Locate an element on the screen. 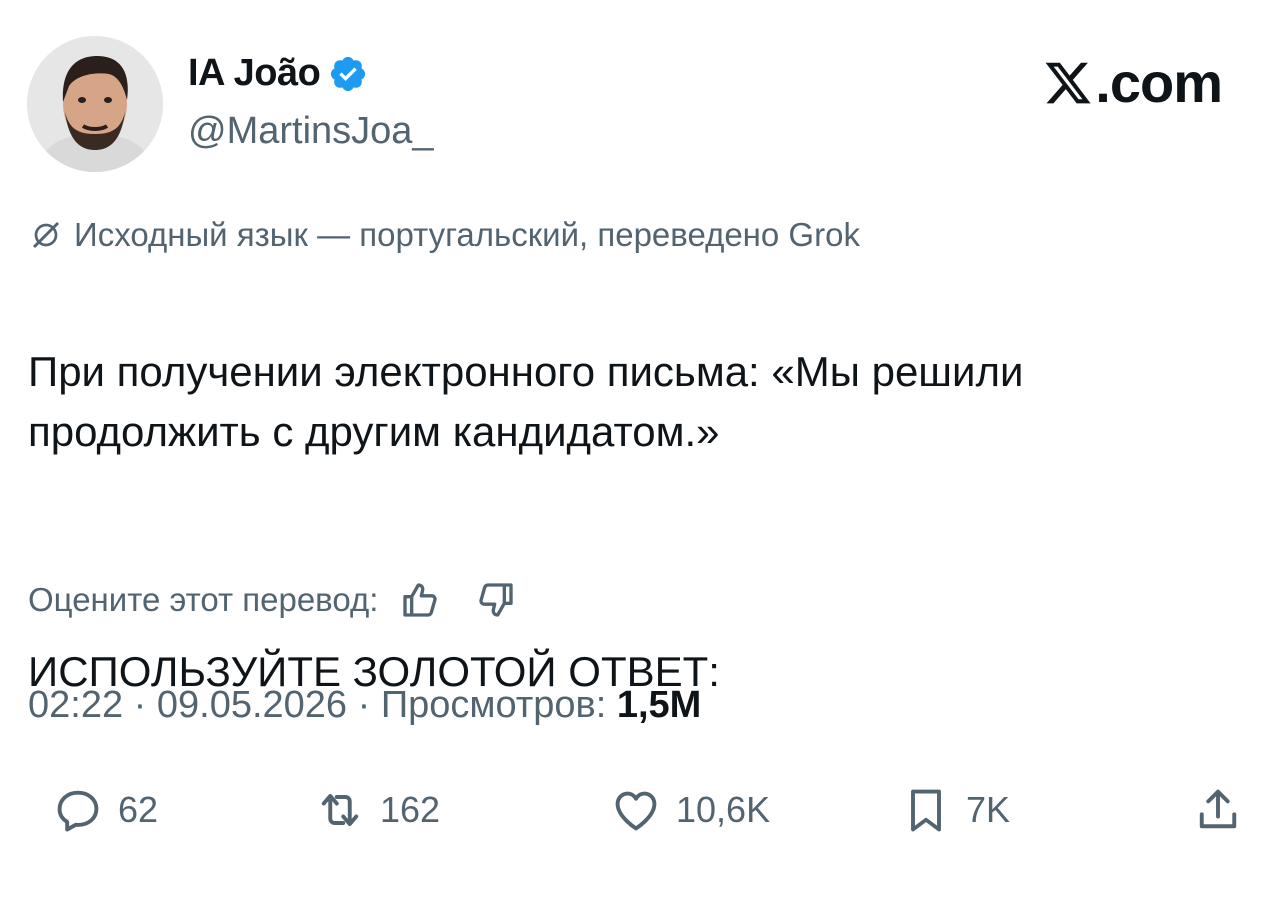  share-button is located at coordinates (1225, 810).